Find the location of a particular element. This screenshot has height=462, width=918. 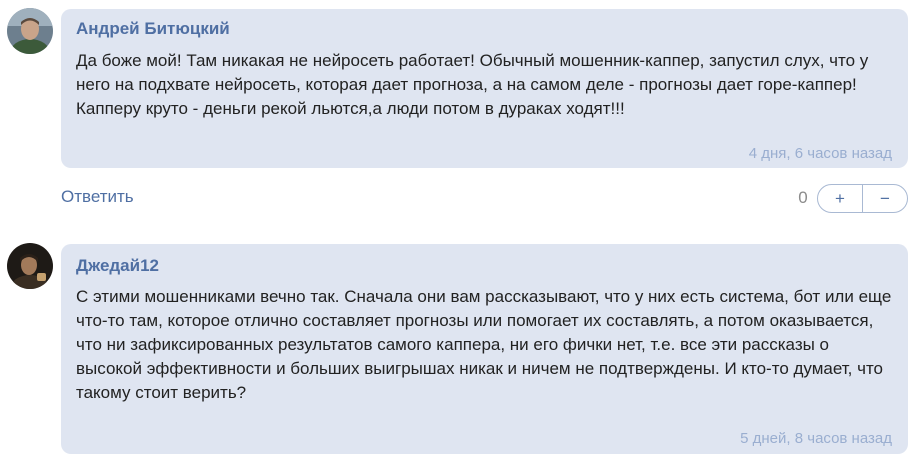

upvote-button: + is located at coordinates (840, 198).